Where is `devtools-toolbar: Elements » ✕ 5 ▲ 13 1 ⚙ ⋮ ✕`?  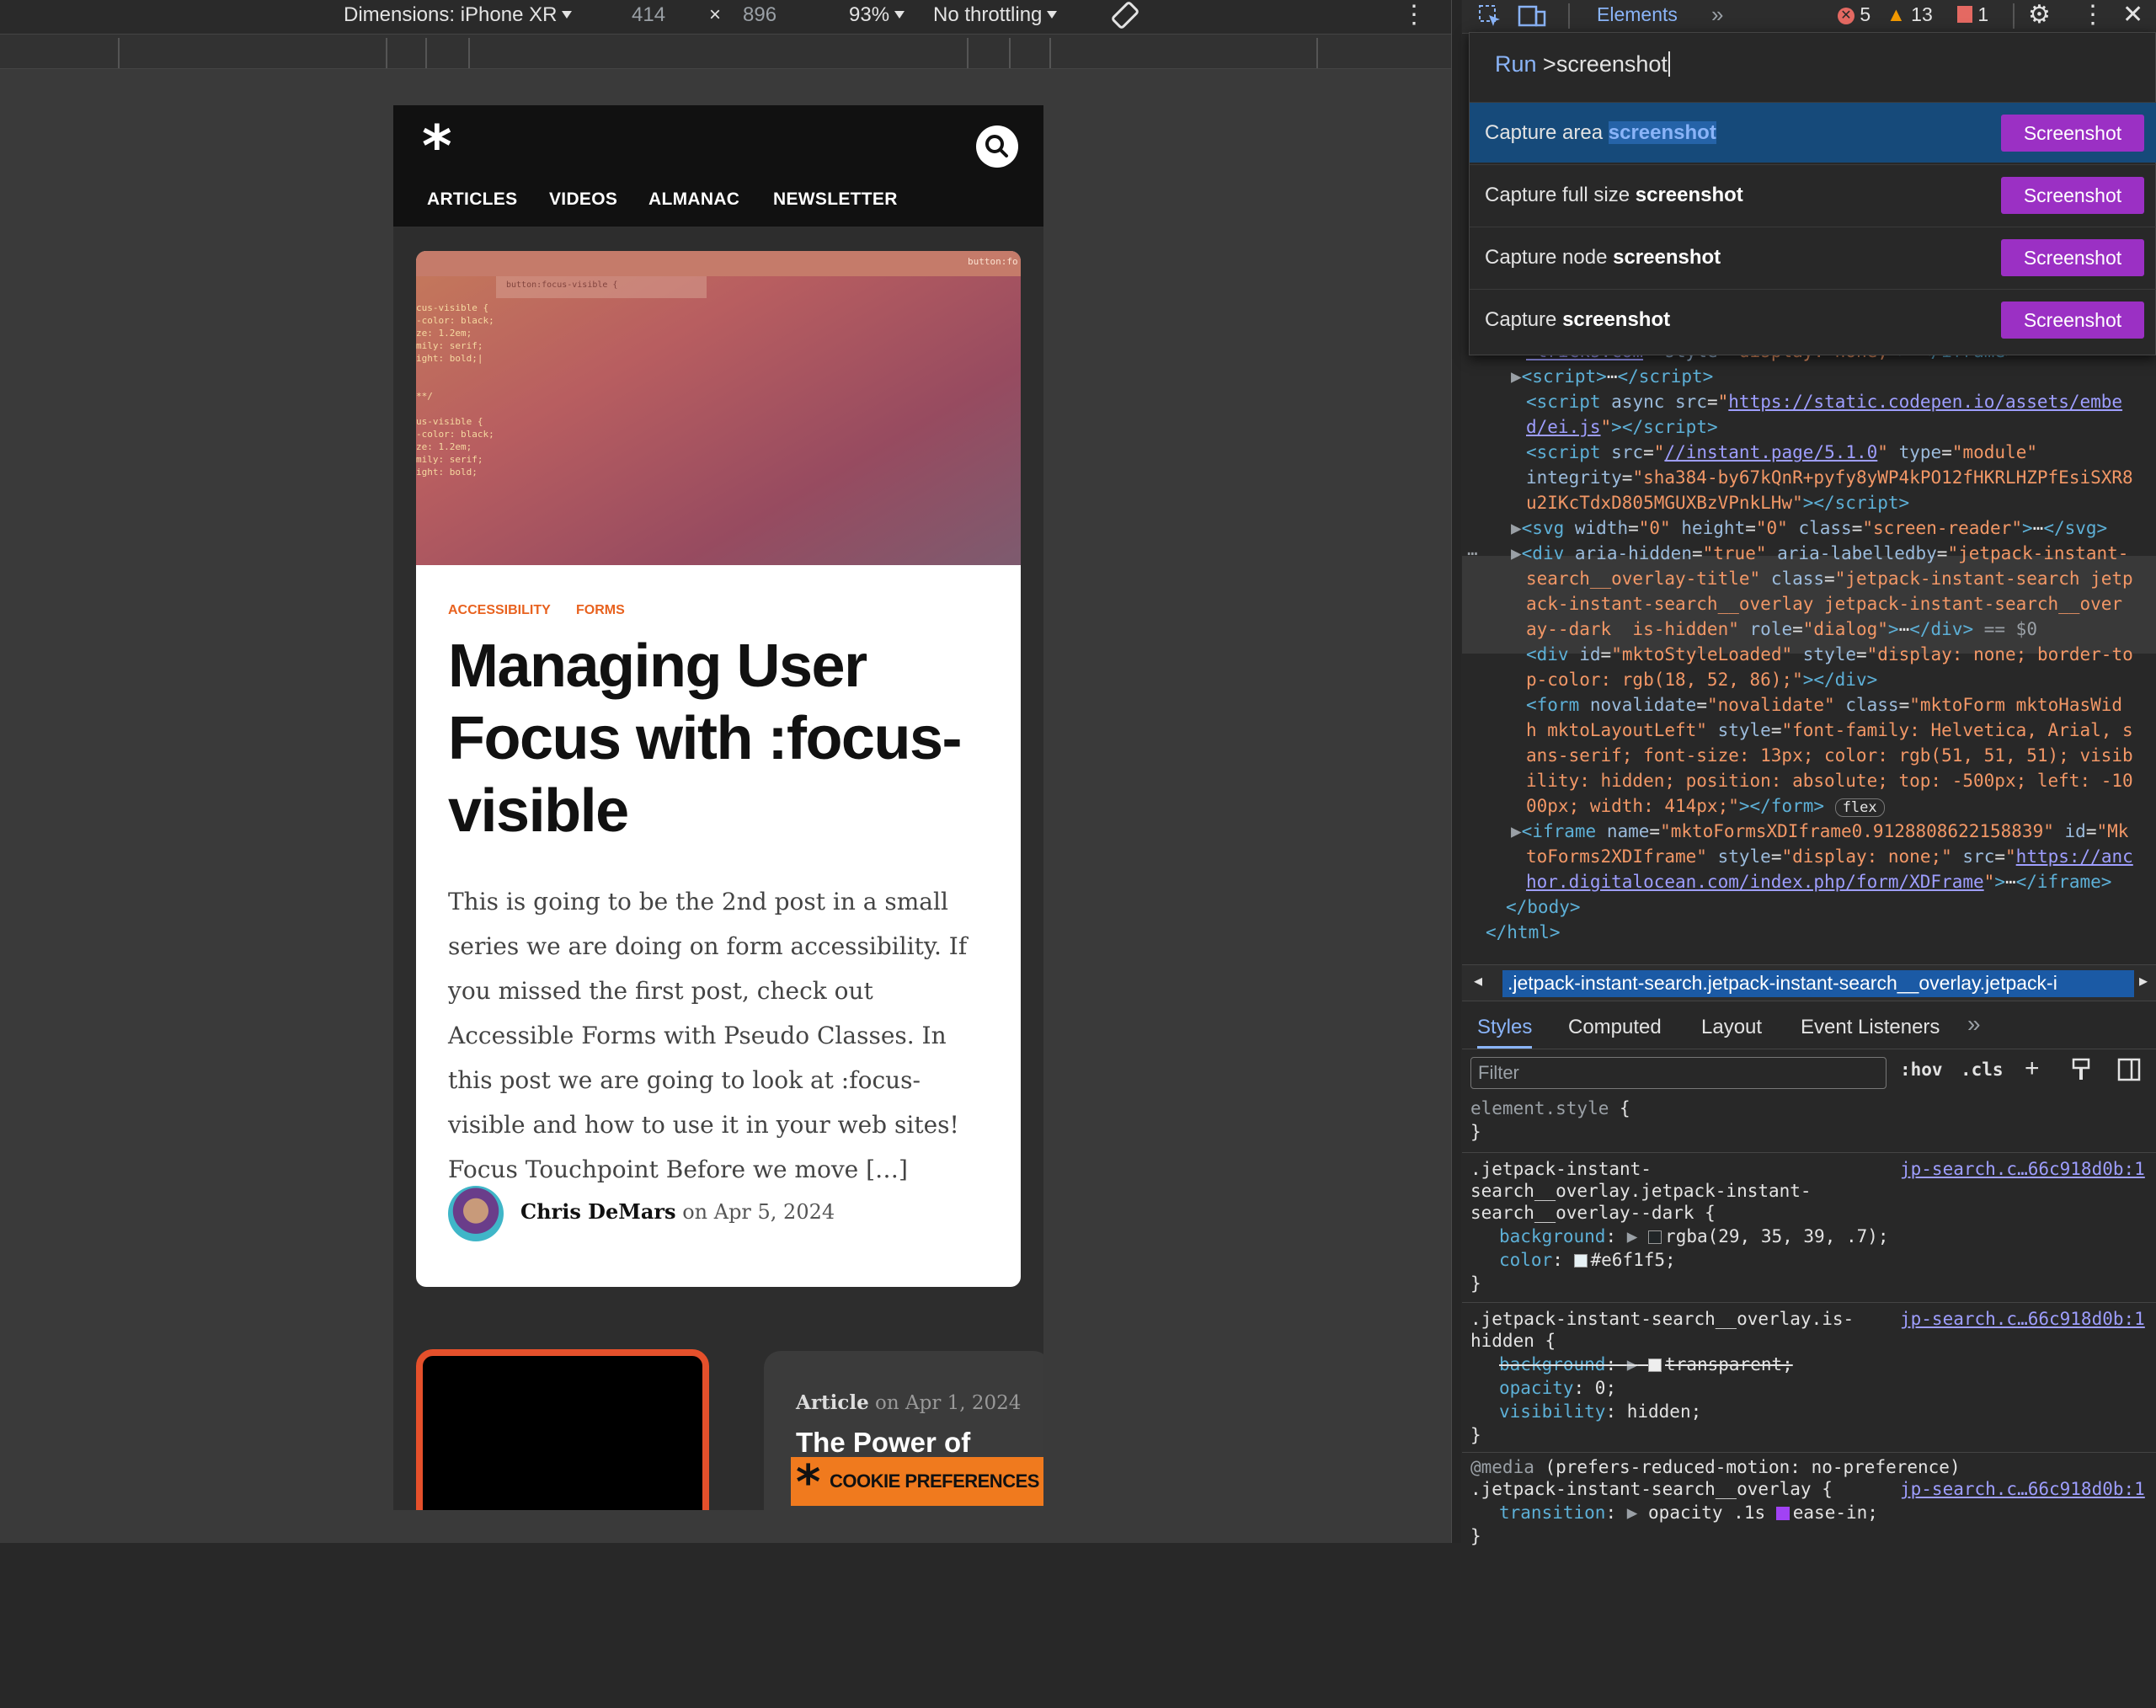
devtools-toolbar: Elements » ✕ 5 ▲ 13 1 ⚙ ⋮ ✕ is located at coordinates (1809, 17).